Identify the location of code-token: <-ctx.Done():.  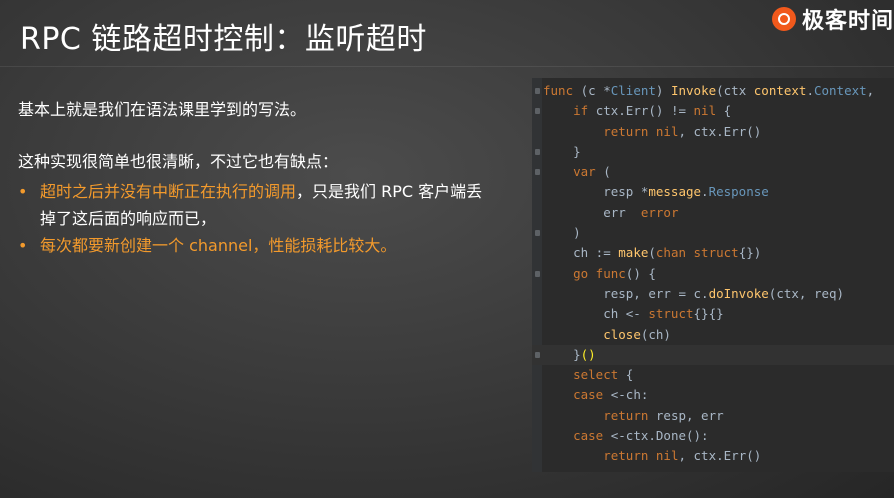
(656, 436).